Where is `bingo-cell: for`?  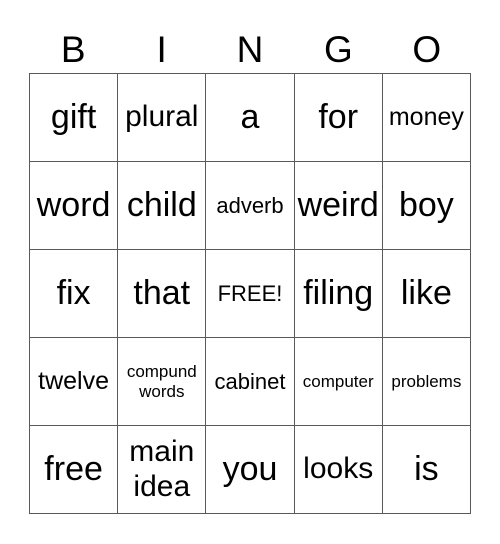 bingo-cell: for is located at coordinates (338, 118).